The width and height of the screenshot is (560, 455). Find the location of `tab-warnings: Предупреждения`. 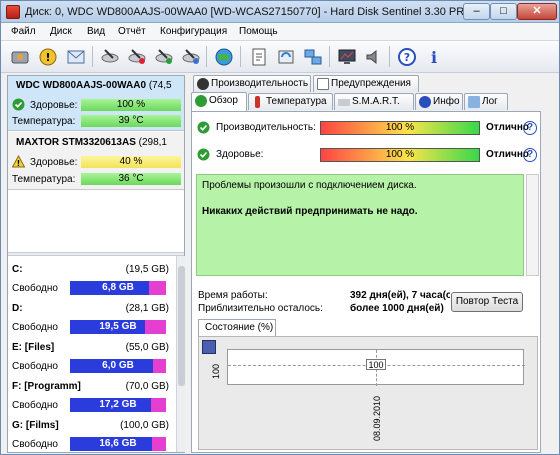

tab-warnings: Предупреждения is located at coordinates (366, 83).